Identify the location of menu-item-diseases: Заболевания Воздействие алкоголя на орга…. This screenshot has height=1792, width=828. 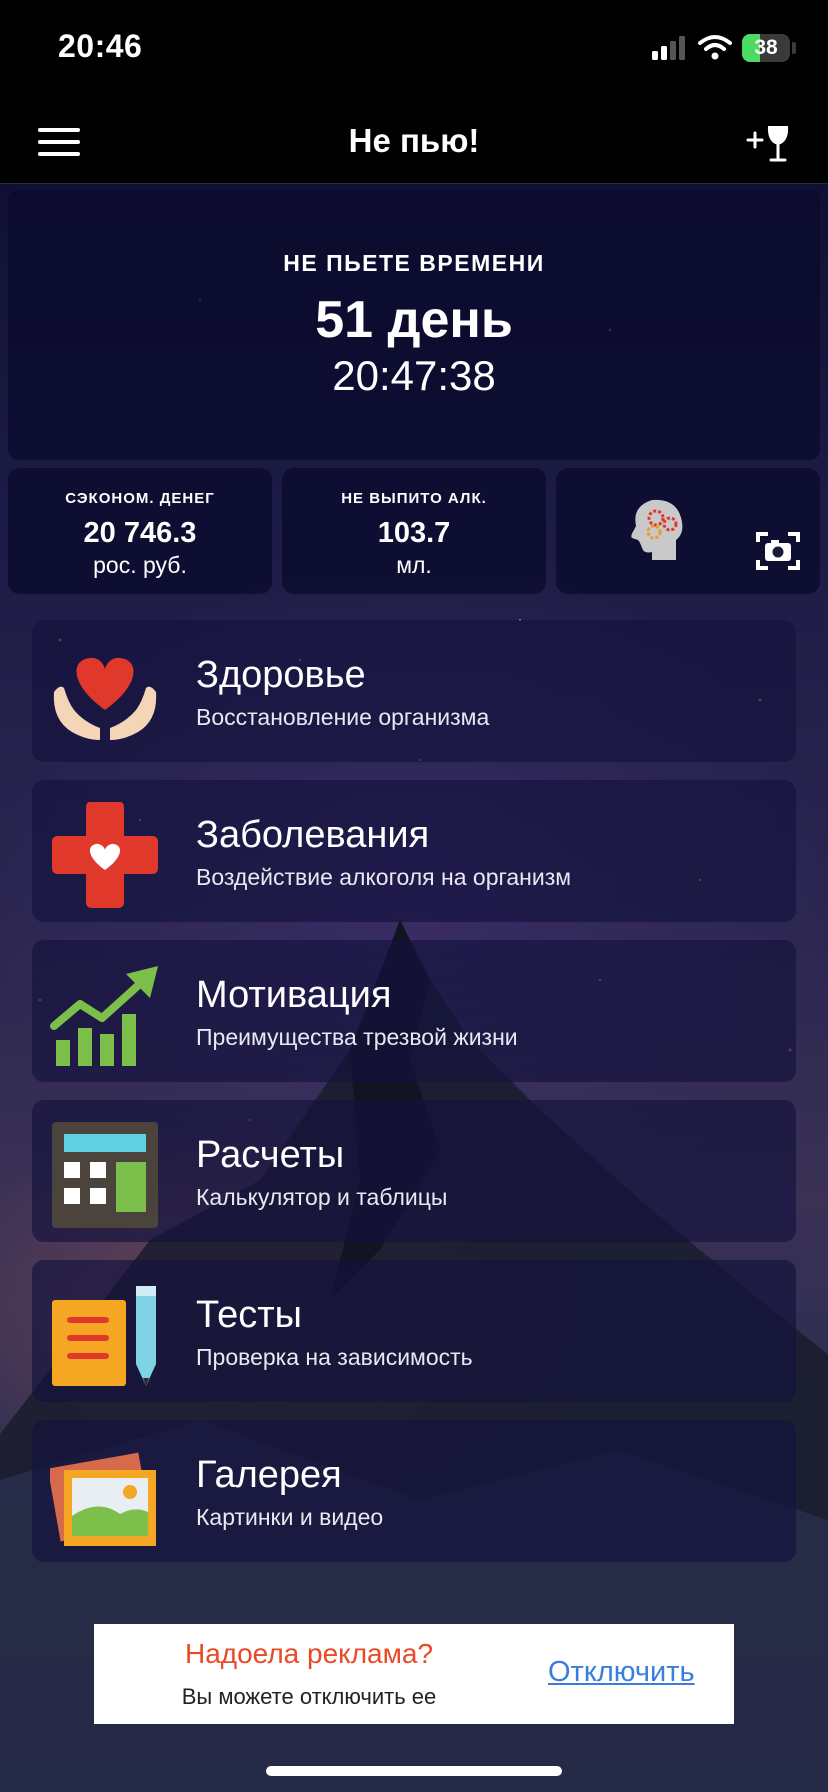
(414, 851).